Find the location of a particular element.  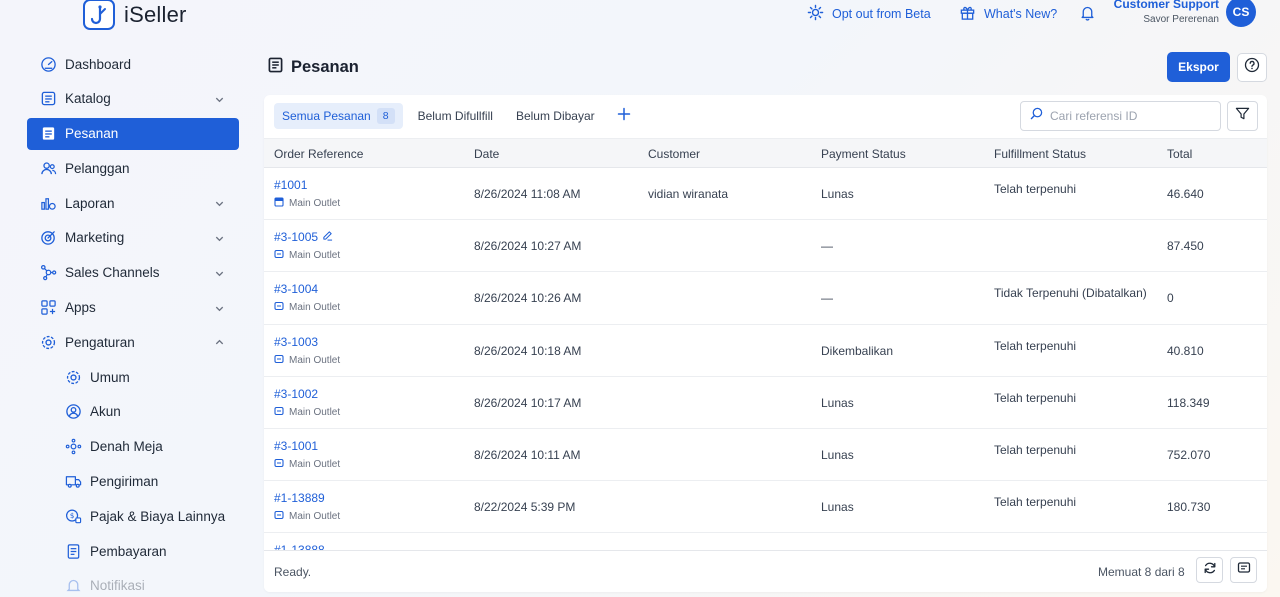

order-reference-link: #1001 is located at coordinates (290, 185).